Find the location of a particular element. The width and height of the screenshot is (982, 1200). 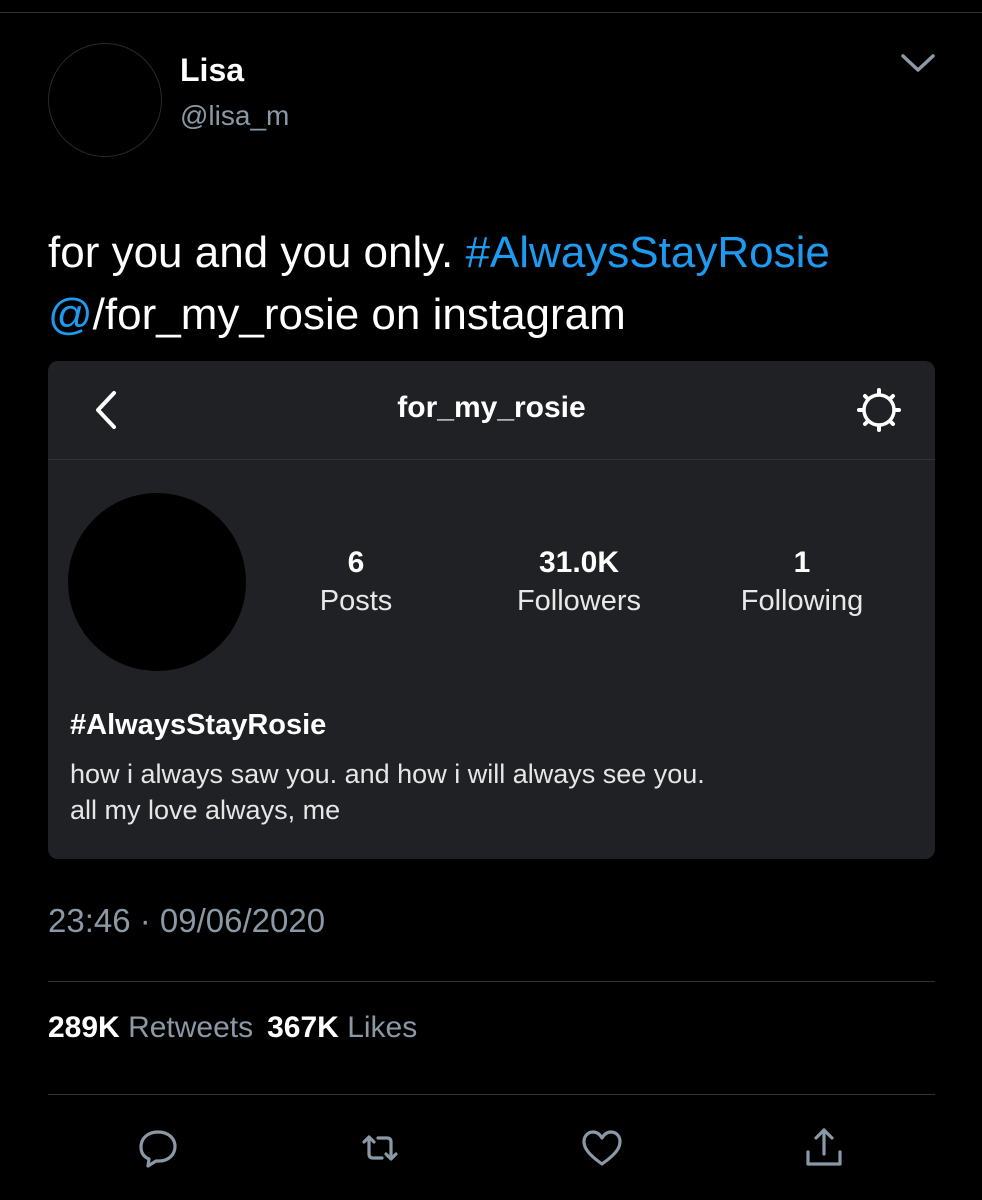

instagram-username: for_my_rosie is located at coordinates (491, 407).